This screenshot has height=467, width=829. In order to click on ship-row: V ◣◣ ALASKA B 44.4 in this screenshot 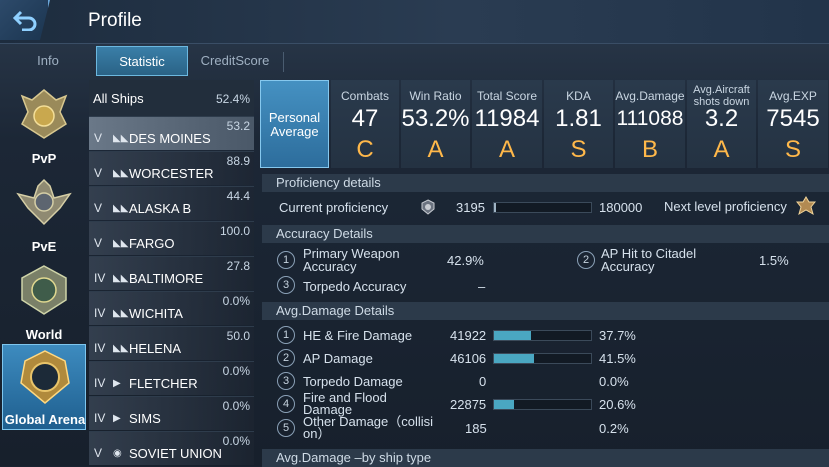, I will do `click(171, 203)`.